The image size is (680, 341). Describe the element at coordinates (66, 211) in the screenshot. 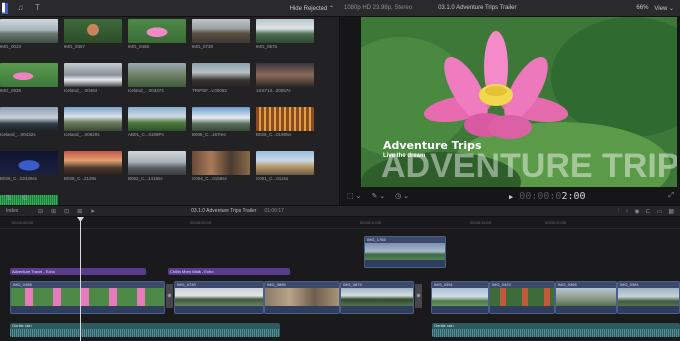

I see `append-icon: ⊡` at that location.